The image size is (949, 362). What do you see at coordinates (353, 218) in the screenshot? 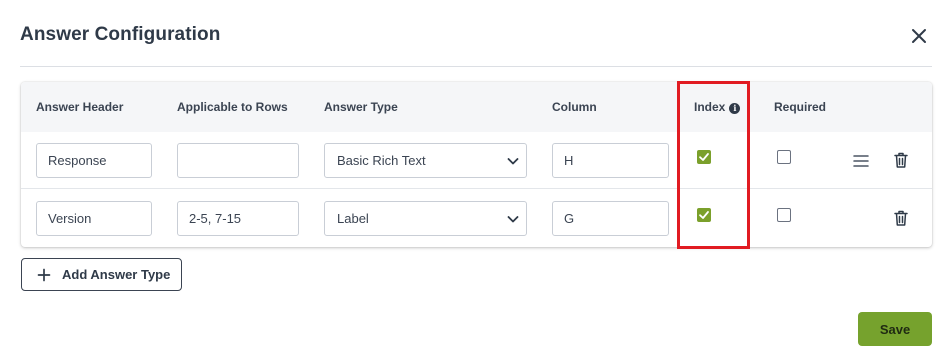
I see `answer-type-value: Label` at bounding box center [353, 218].